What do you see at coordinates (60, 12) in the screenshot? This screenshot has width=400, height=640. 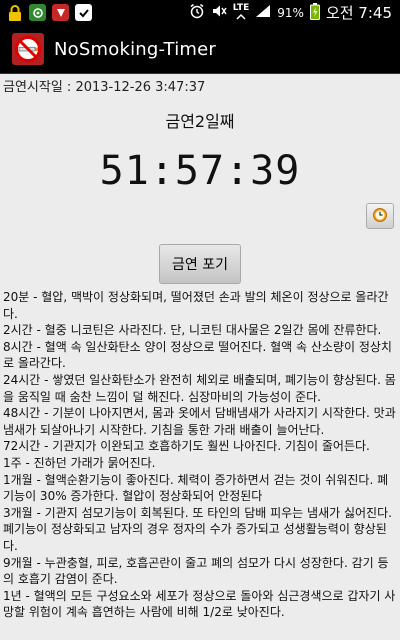 I see `notification-icon` at bounding box center [60, 12].